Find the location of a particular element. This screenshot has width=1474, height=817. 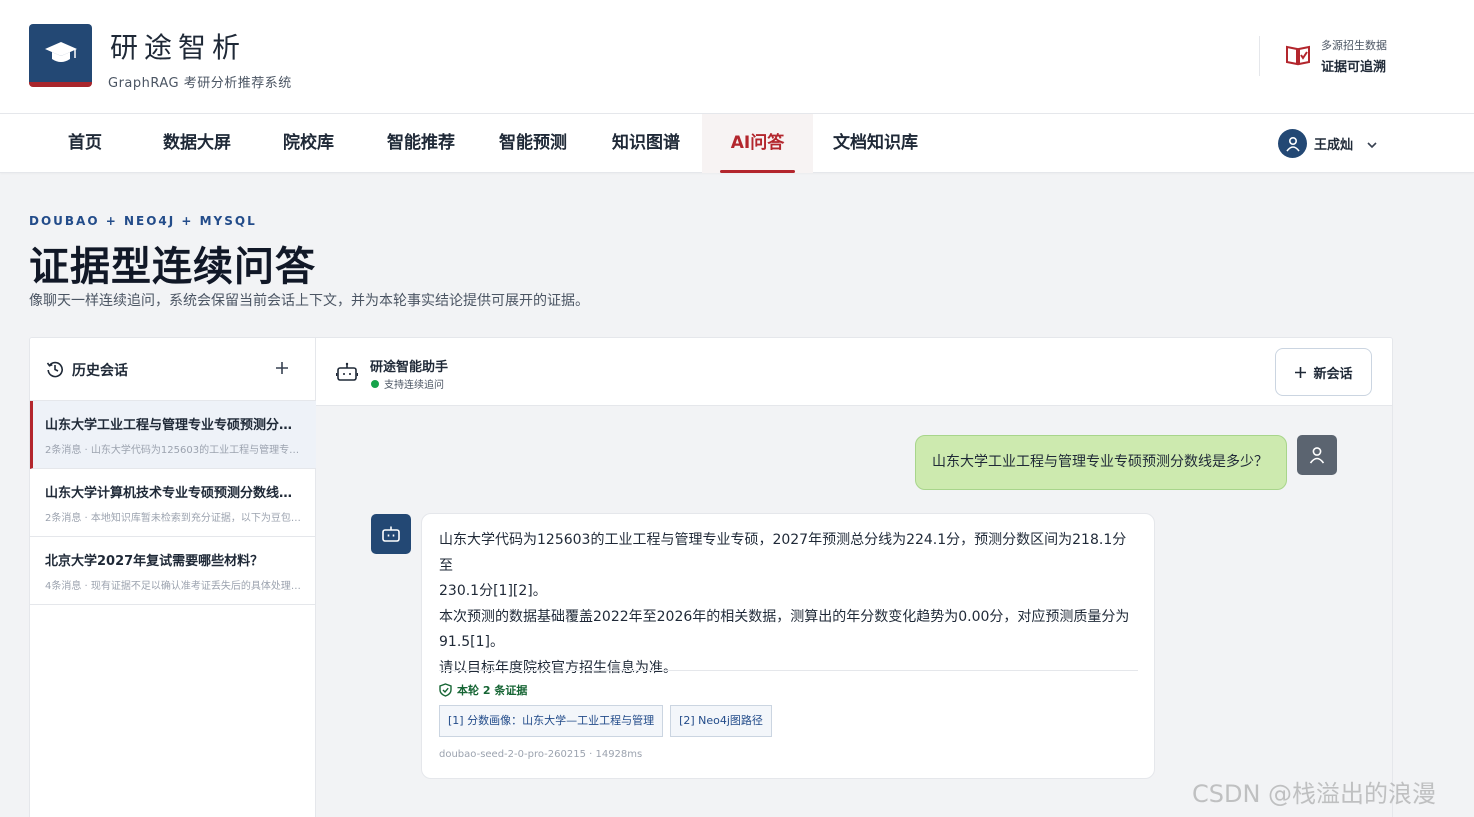

new-conversation-label: 新会话 is located at coordinates (1333, 374).